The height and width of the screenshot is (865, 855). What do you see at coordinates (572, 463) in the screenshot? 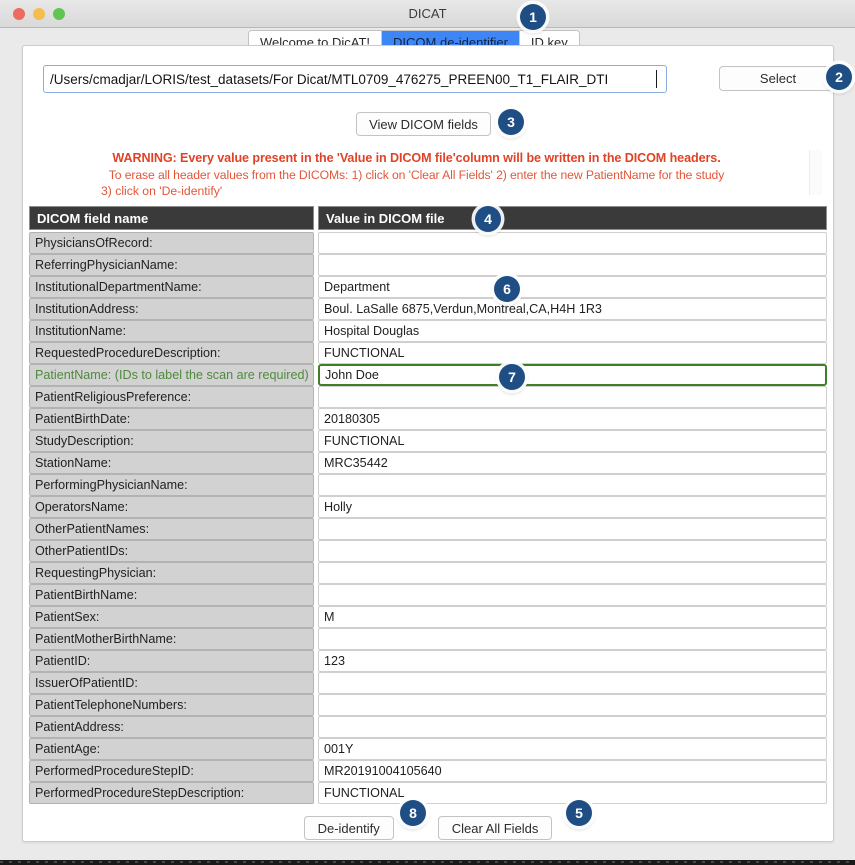
I see `field-value-station-name: MRC35442` at bounding box center [572, 463].